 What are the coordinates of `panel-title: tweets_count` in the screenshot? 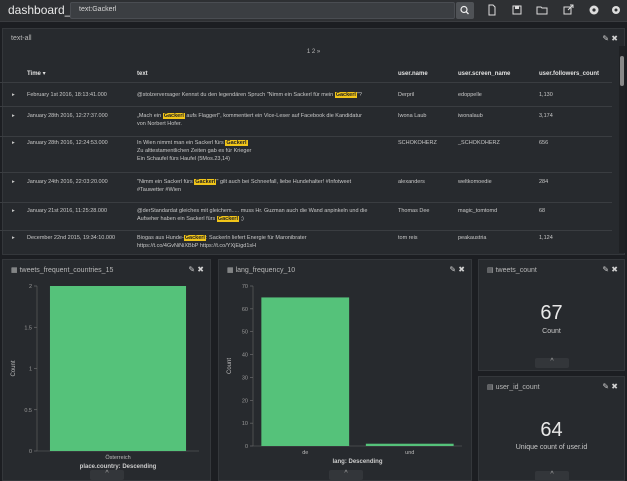 It's located at (516, 270).